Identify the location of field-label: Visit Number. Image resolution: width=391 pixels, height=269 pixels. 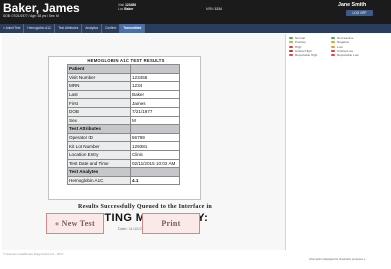
(99, 77).